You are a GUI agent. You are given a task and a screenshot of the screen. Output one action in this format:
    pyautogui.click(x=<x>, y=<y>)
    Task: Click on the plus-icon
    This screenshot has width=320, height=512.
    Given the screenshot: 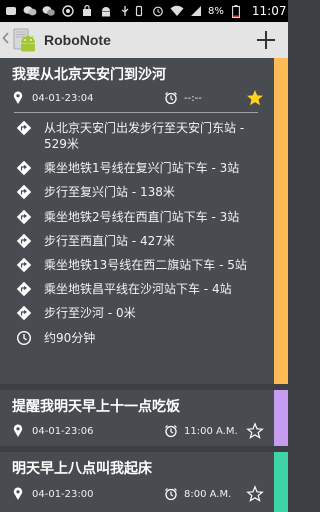 What is the action you would take?
    pyautogui.click(x=266, y=40)
    